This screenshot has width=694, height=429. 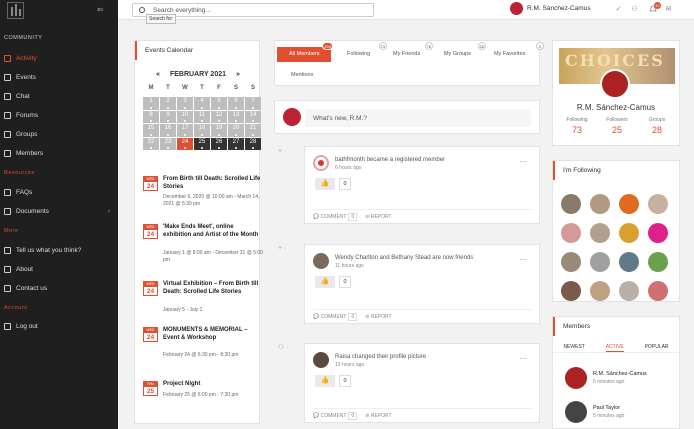 I want to click on site-logo, so click(x=15, y=10).